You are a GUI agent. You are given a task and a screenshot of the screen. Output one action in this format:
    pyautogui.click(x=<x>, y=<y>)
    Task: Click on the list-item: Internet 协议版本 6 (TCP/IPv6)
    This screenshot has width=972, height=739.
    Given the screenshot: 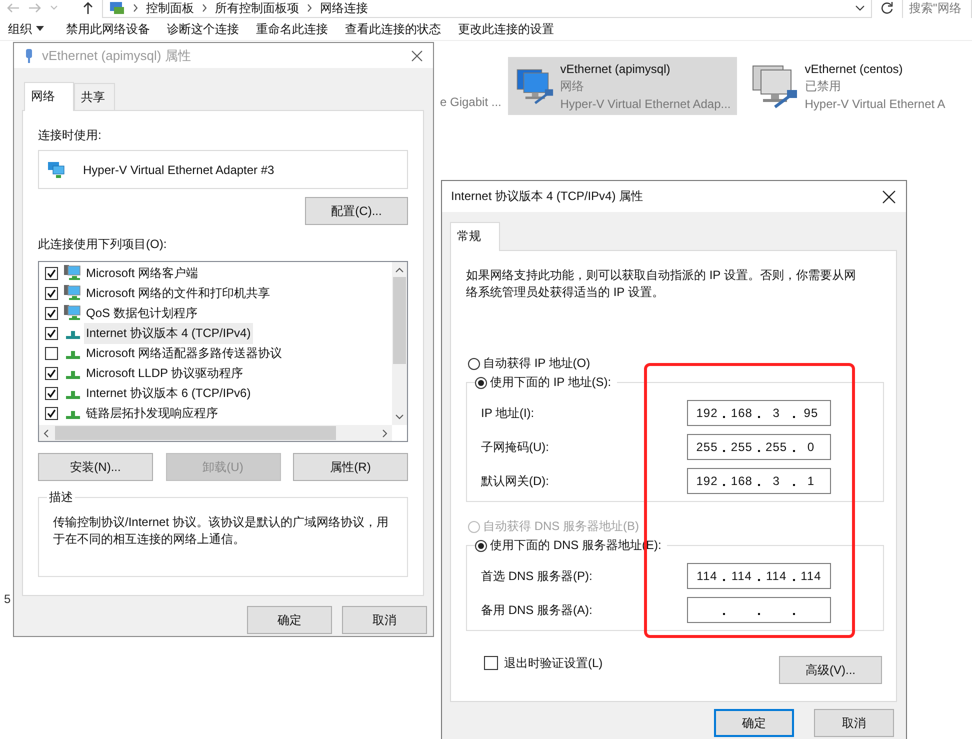 What is the action you would take?
    pyautogui.click(x=218, y=393)
    